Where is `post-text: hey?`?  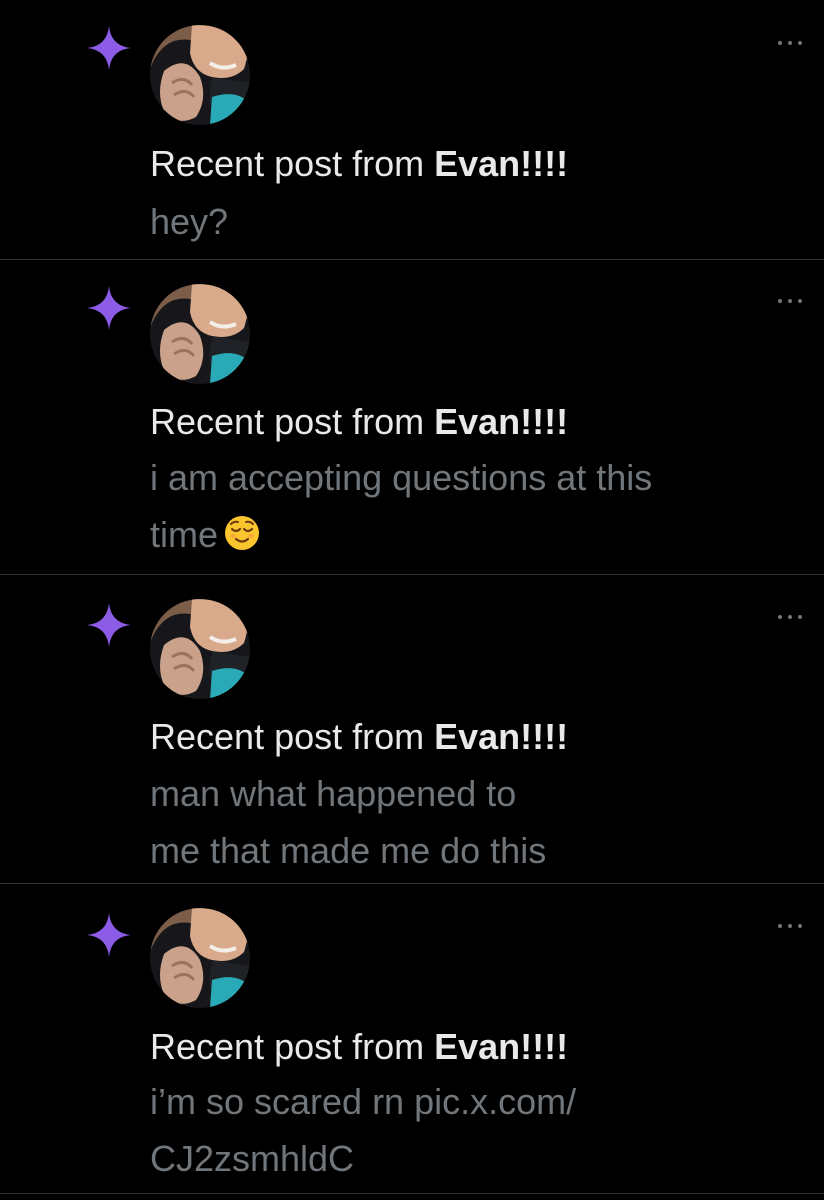
post-text: hey? is located at coordinates (460, 221).